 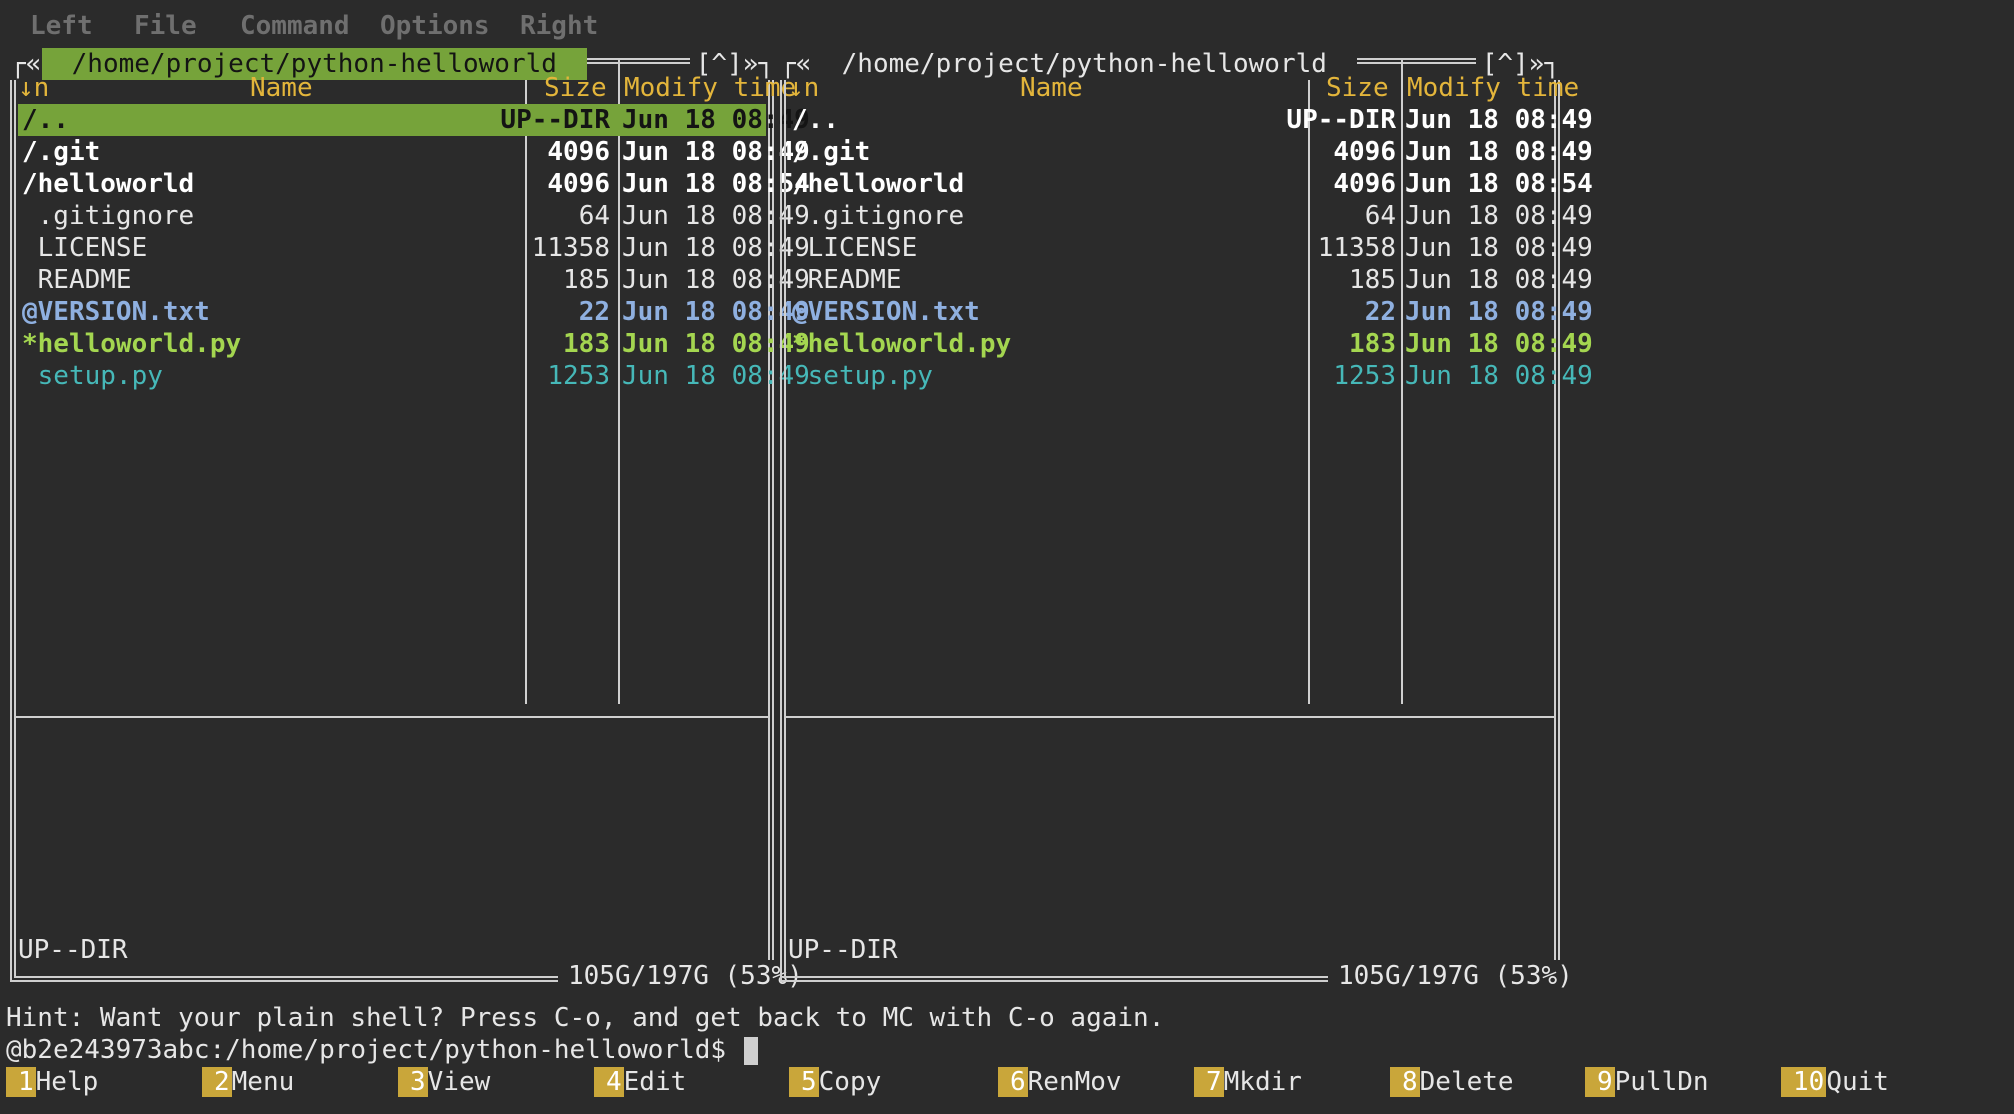 I want to click on fkey-mkdir: 7Mkdir, so click(x=1248, y=1082).